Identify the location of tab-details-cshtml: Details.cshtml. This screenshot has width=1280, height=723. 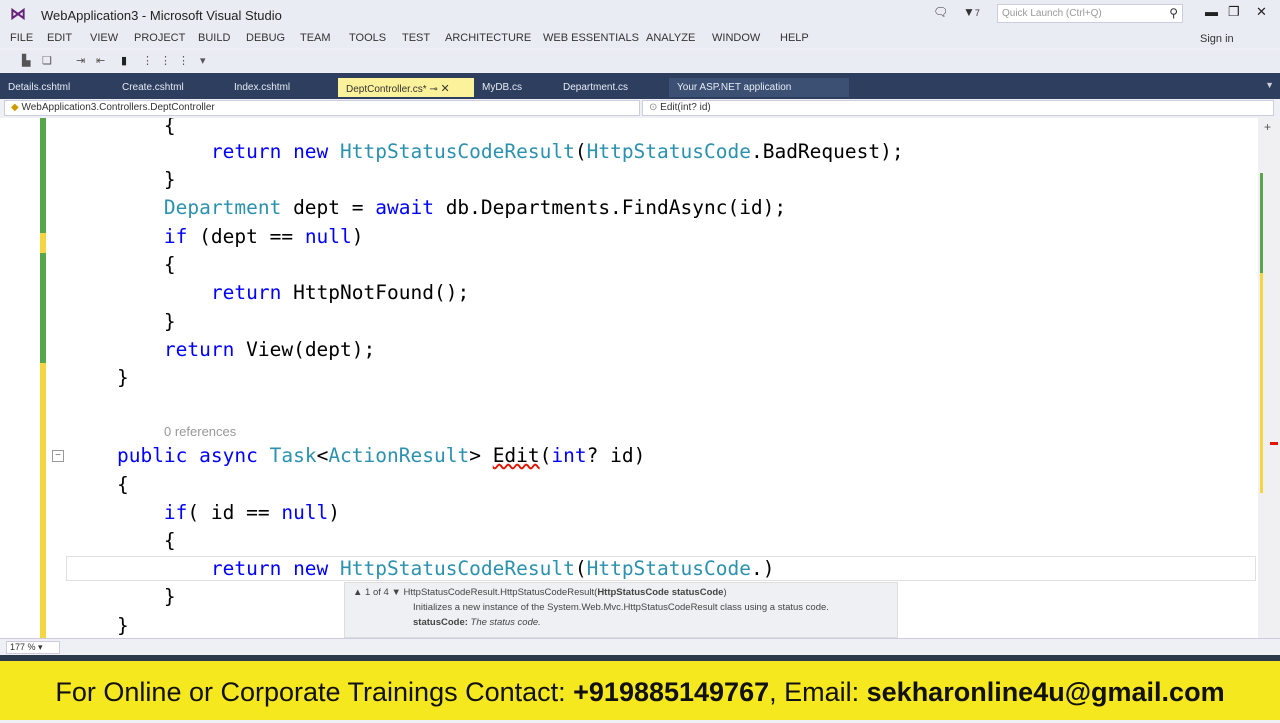
(43, 87).